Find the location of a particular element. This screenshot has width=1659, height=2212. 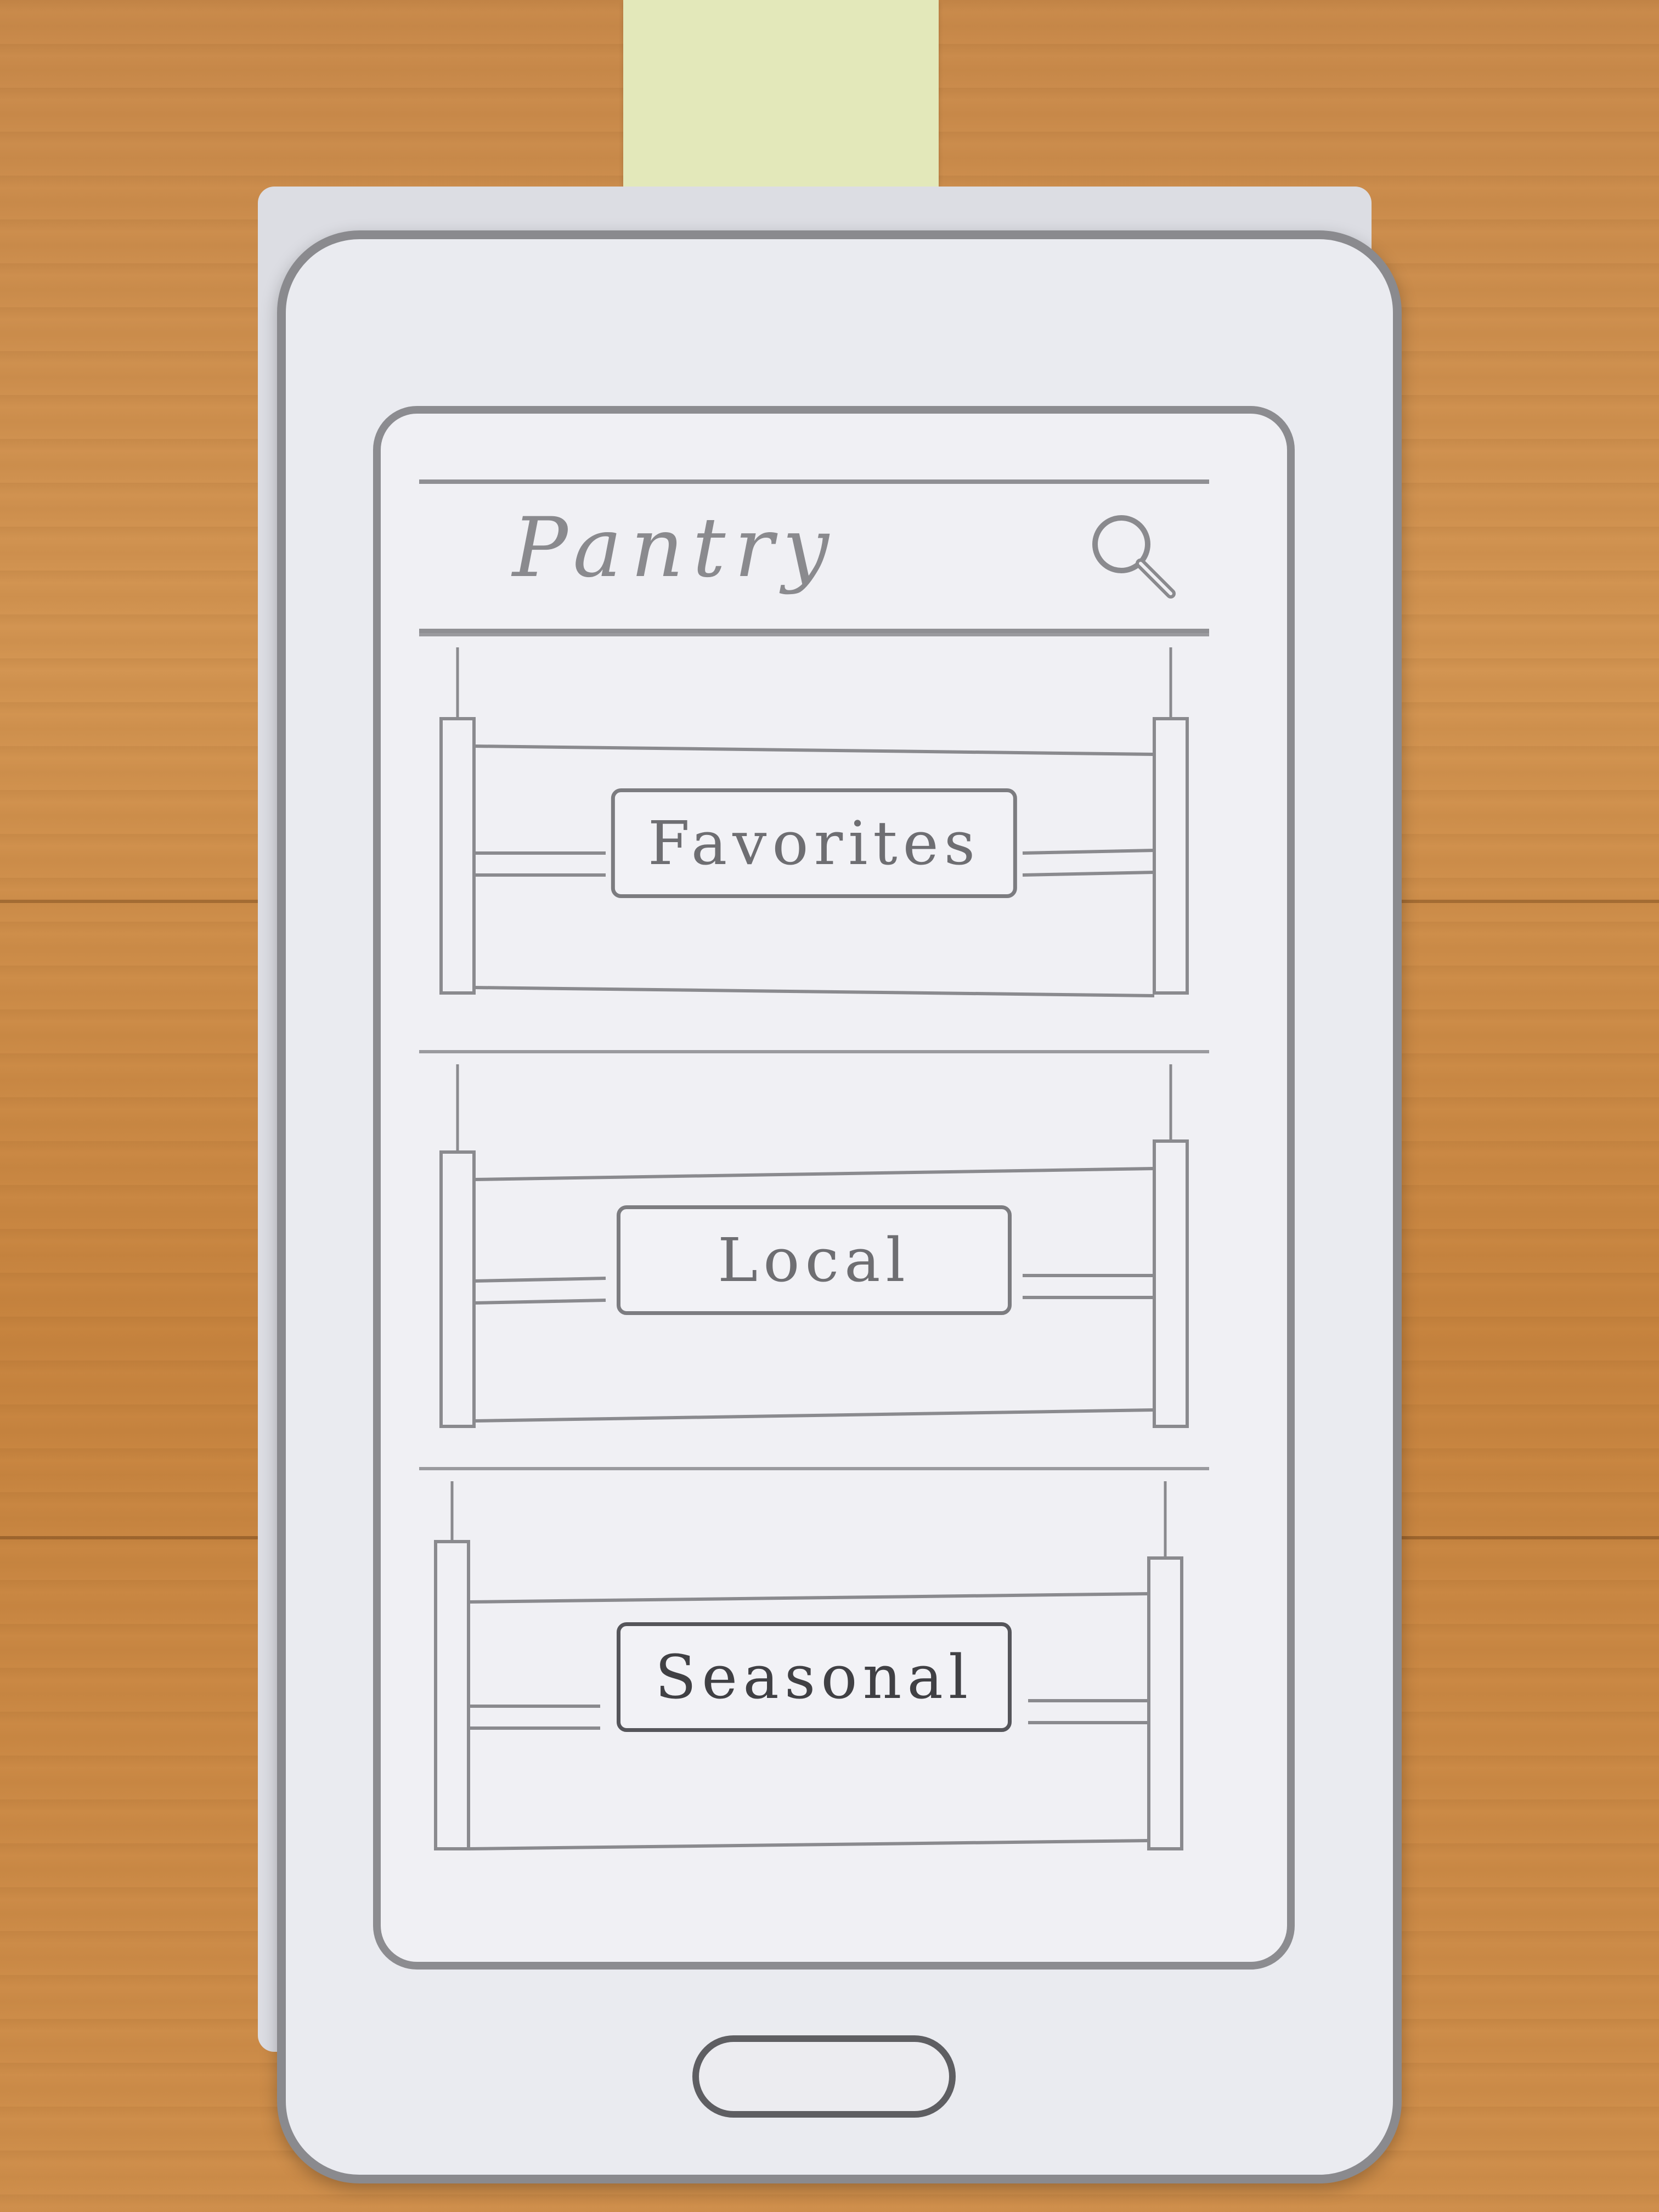

shelf-seasonal: Seasonal is located at coordinates (814, 1675).